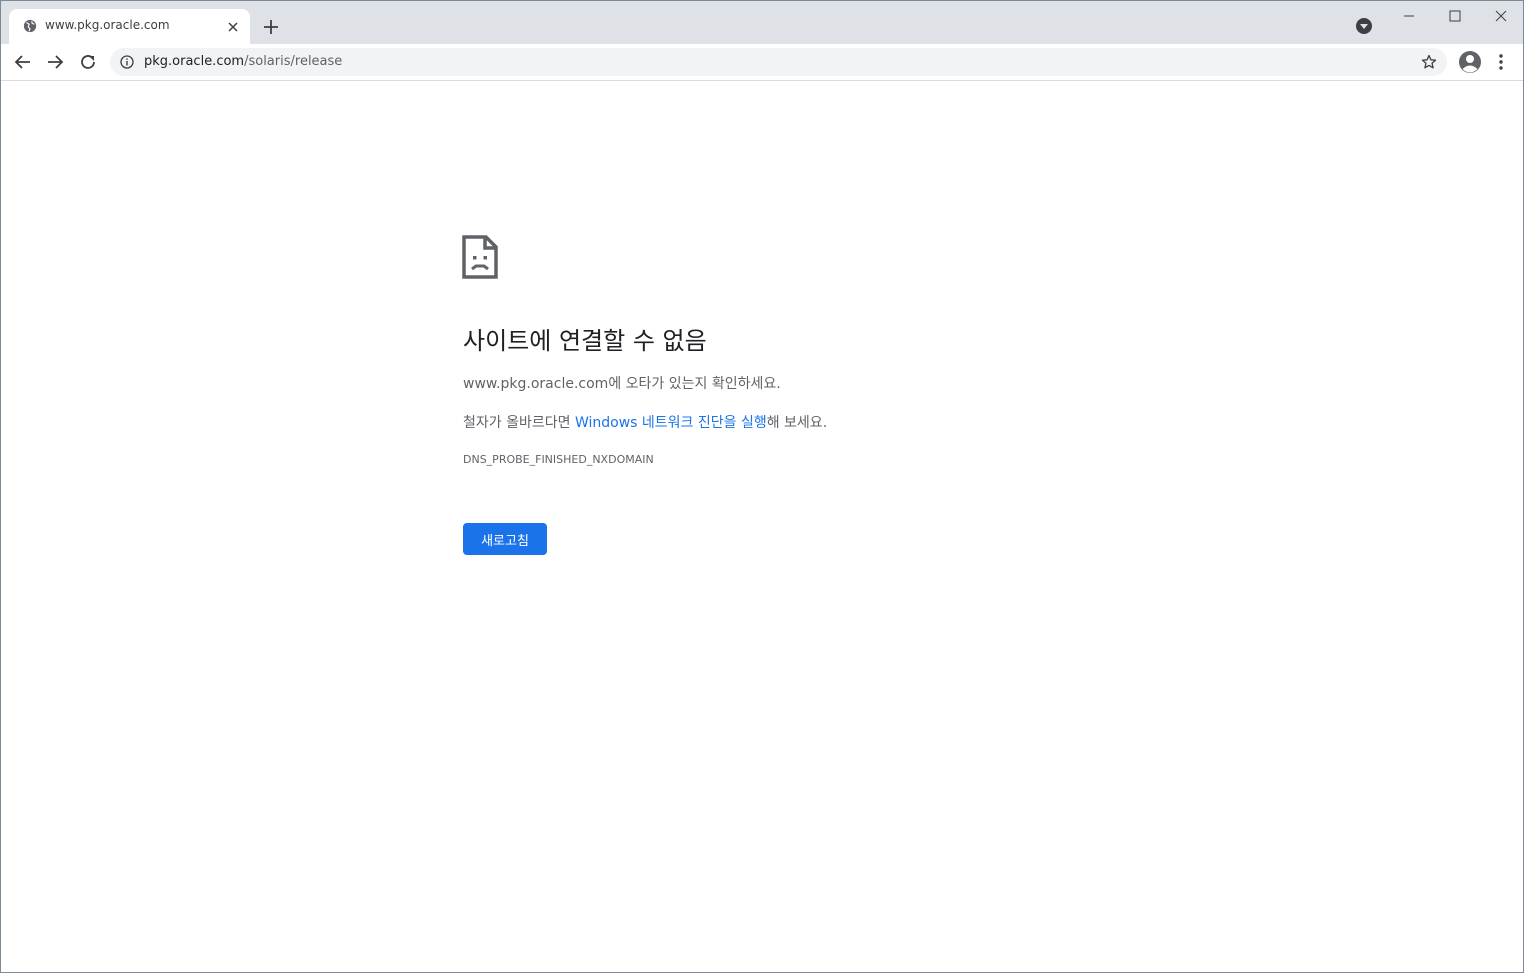 This screenshot has width=1524, height=973. Describe the element at coordinates (536, 384) in the screenshot. I see `error-host: www.pkg.oracle.com` at that location.